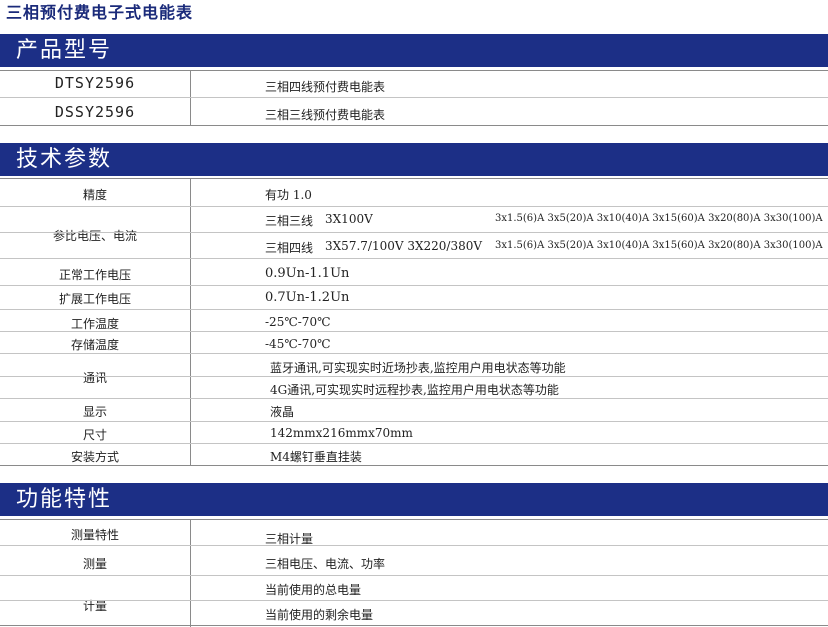 The image size is (828, 627). What do you see at coordinates (307, 297) in the screenshot?
I see `spec-value-extended-voltage: 0.7Un-1.2Un` at bounding box center [307, 297].